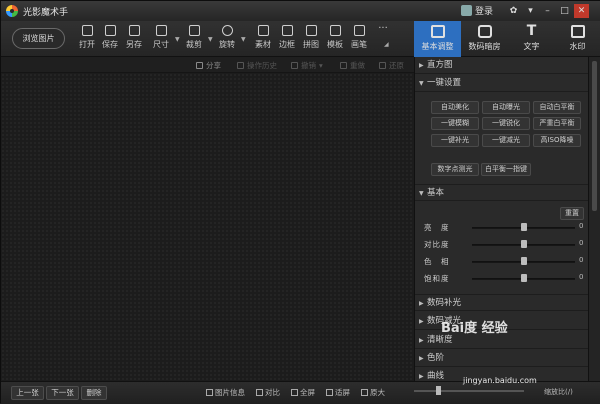 The width and height of the screenshot is (600, 404). What do you see at coordinates (500, 380) in the screenshot?
I see `watermark-site: jingyan.baidu.com` at bounding box center [500, 380].